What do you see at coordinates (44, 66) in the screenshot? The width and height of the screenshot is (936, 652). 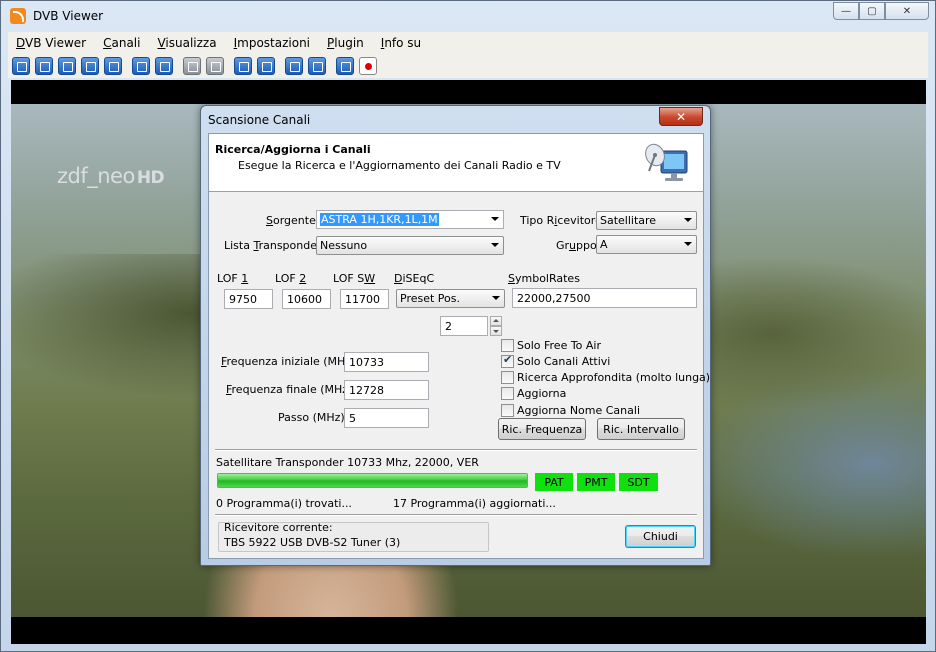 I see `move-icon` at bounding box center [44, 66].